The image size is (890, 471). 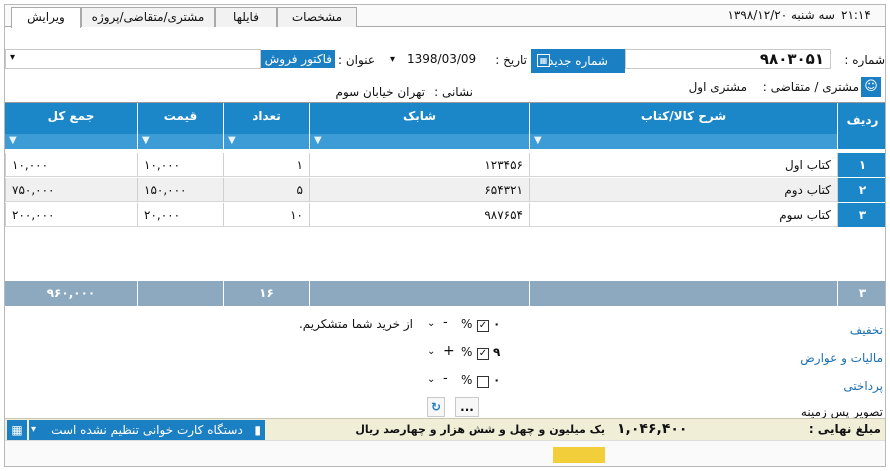 What do you see at coordinates (445, 322) in the screenshot?
I see `discount-minus-button: -` at bounding box center [445, 322].